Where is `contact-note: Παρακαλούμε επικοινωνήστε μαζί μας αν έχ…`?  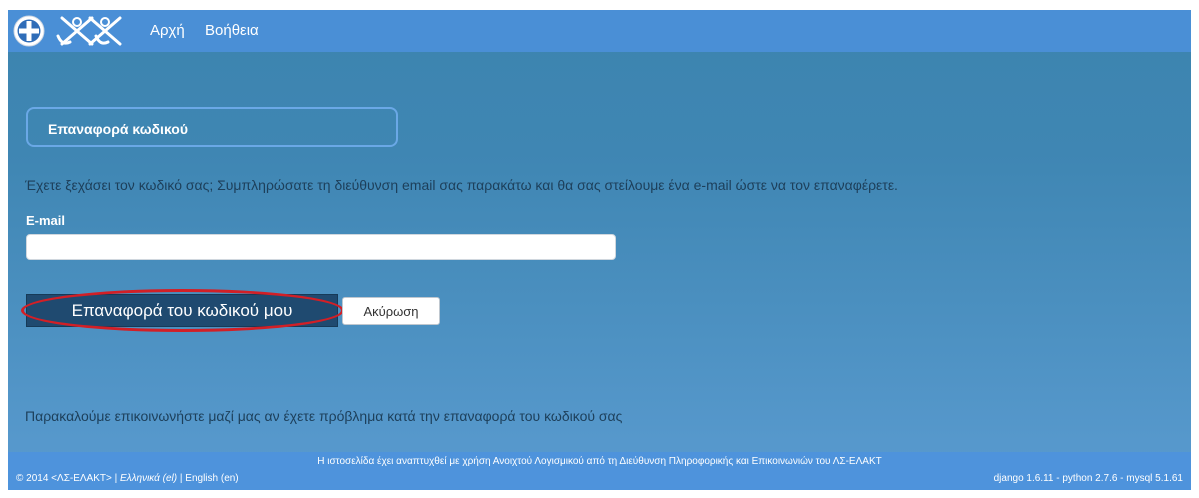
contact-note: Παρακαλούμε επικοινωνήστε μαζί μας αν έχ… is located at coordinates (324, 416).